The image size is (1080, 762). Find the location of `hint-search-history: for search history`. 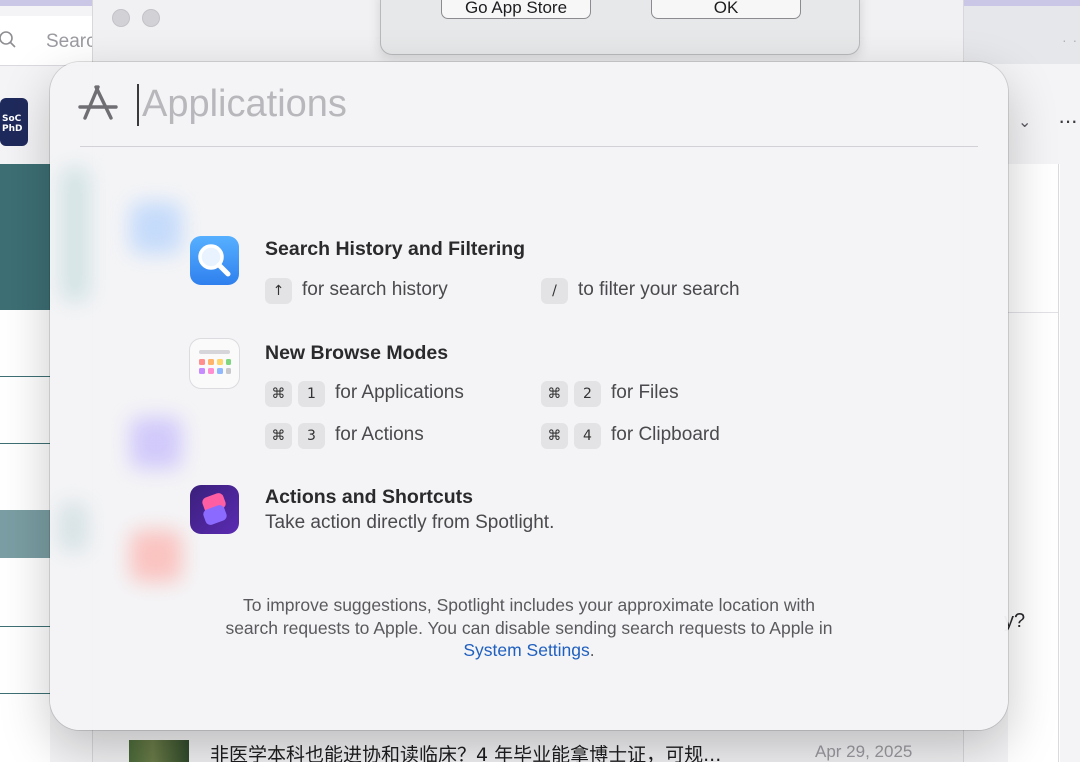

hint-search-history: for search history is located at coordinates (375, 289).